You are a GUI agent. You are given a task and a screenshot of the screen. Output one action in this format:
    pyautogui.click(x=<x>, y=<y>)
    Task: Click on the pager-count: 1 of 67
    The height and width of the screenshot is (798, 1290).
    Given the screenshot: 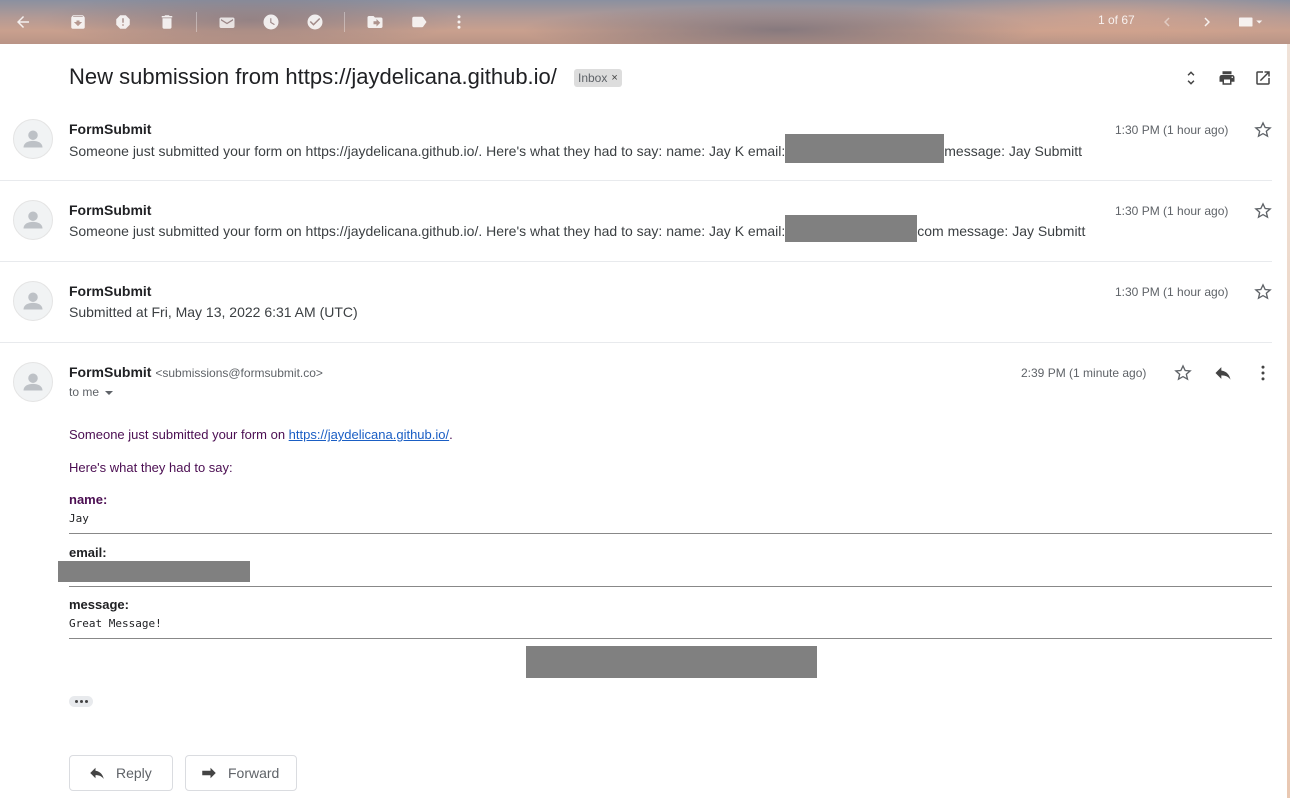 What is the action you would take?
    pyautogui.click(x=1116, y=20)
    